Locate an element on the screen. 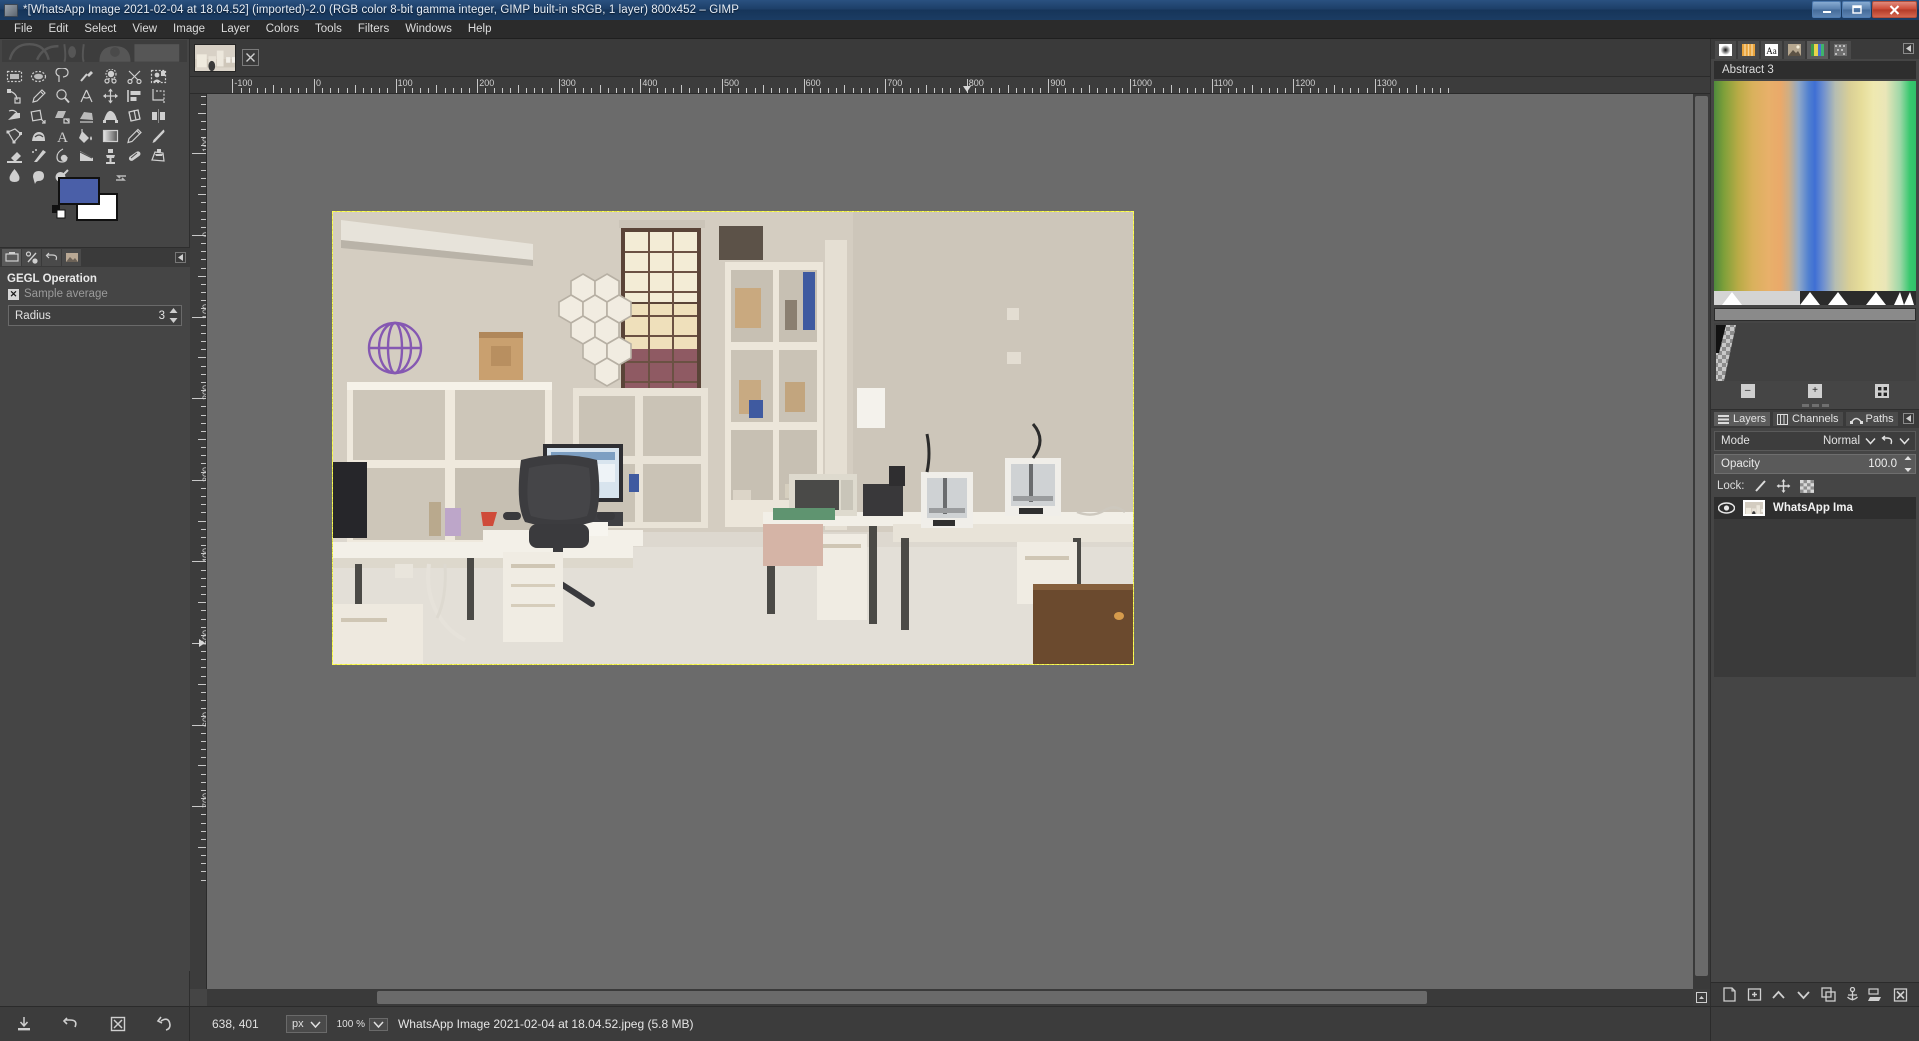 Image resolution: width=1919 pixels, height=1041 pixels. new-layer-button is located at coordinates (1729, 994).